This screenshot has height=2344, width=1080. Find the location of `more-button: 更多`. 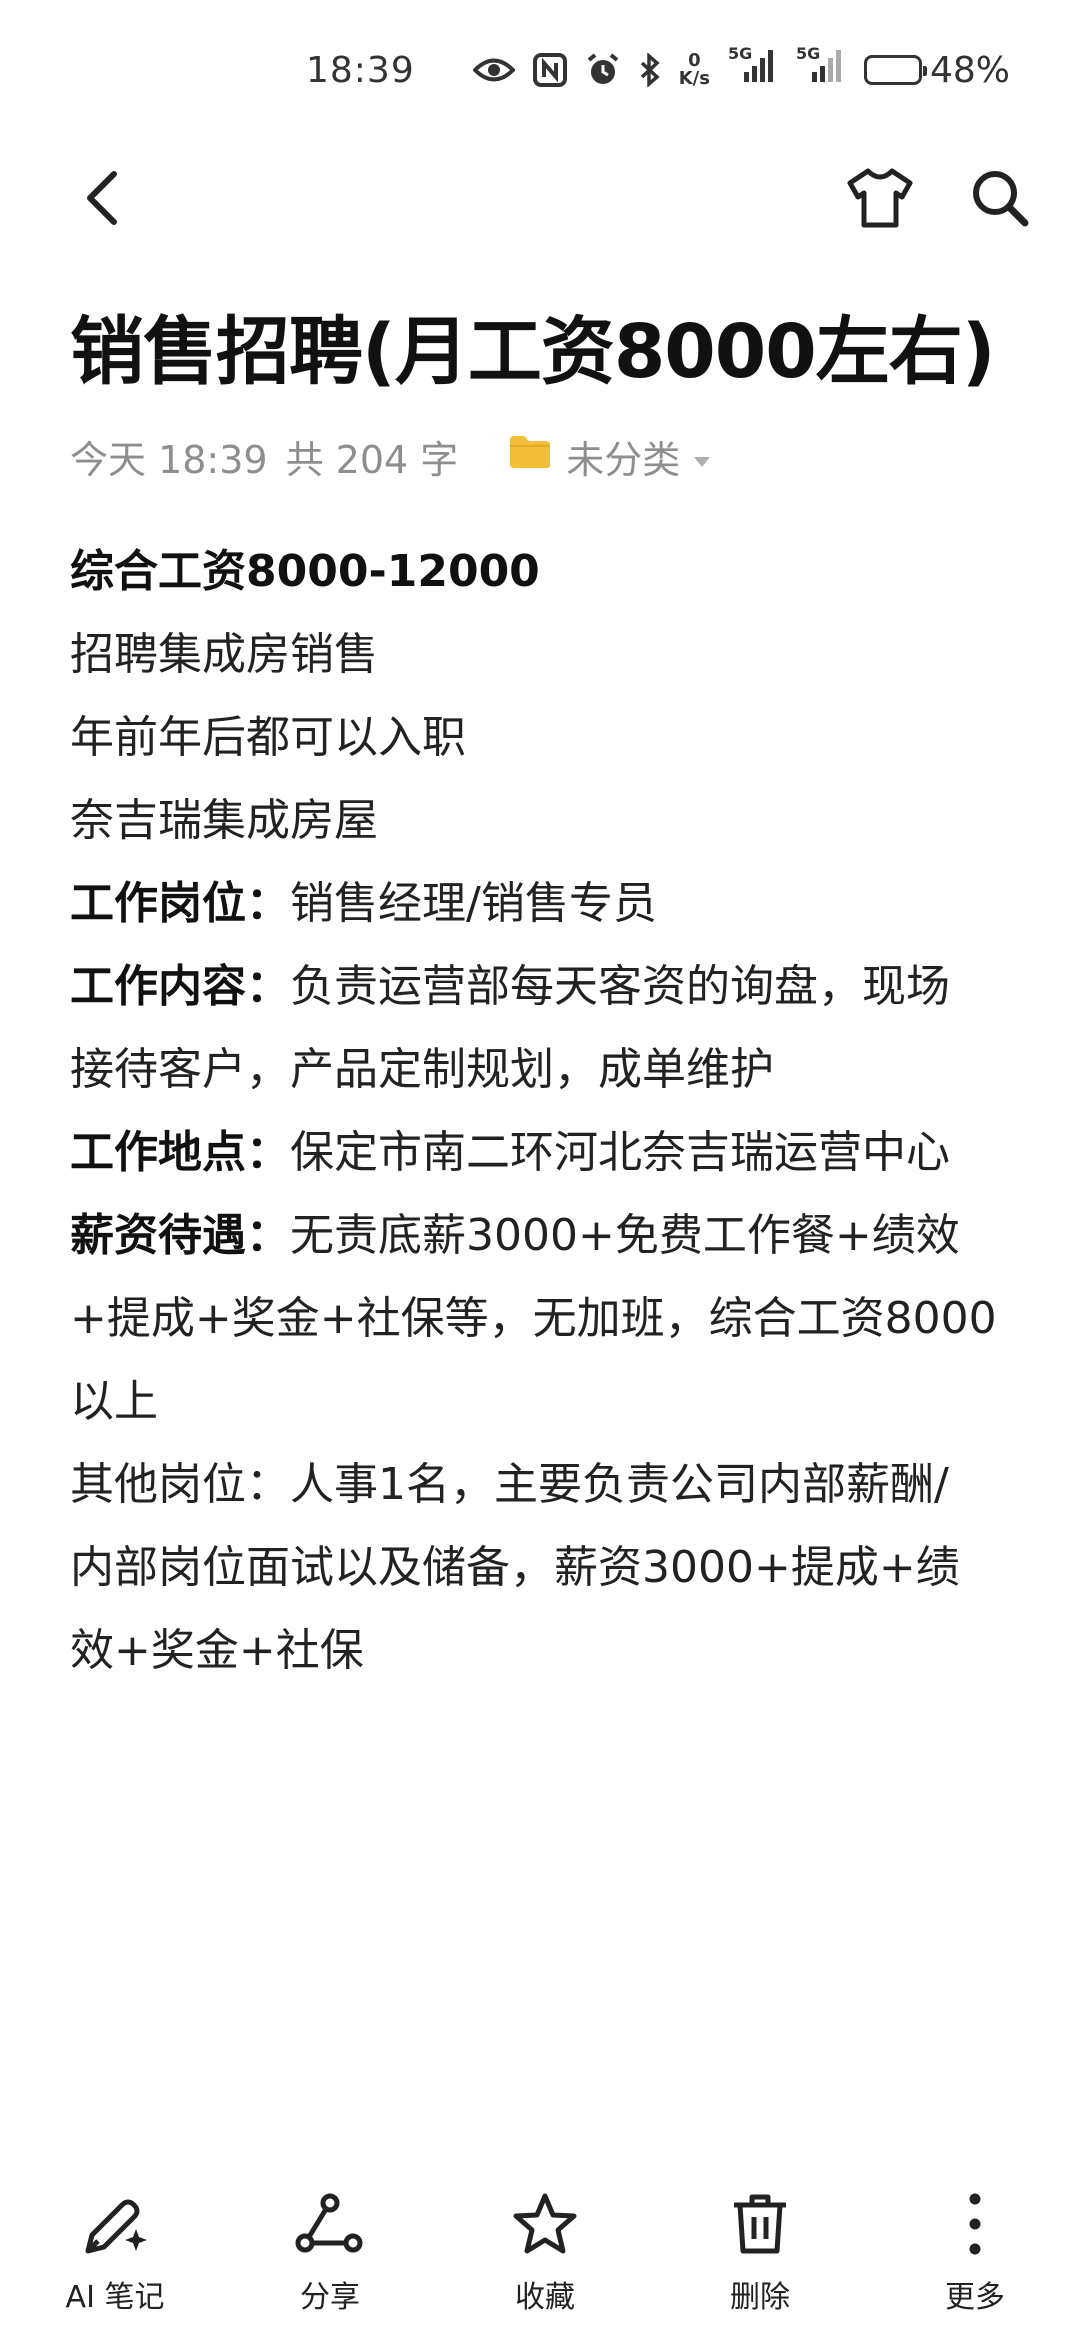

more-button: 更多 is located at coordinates (975, 2264).